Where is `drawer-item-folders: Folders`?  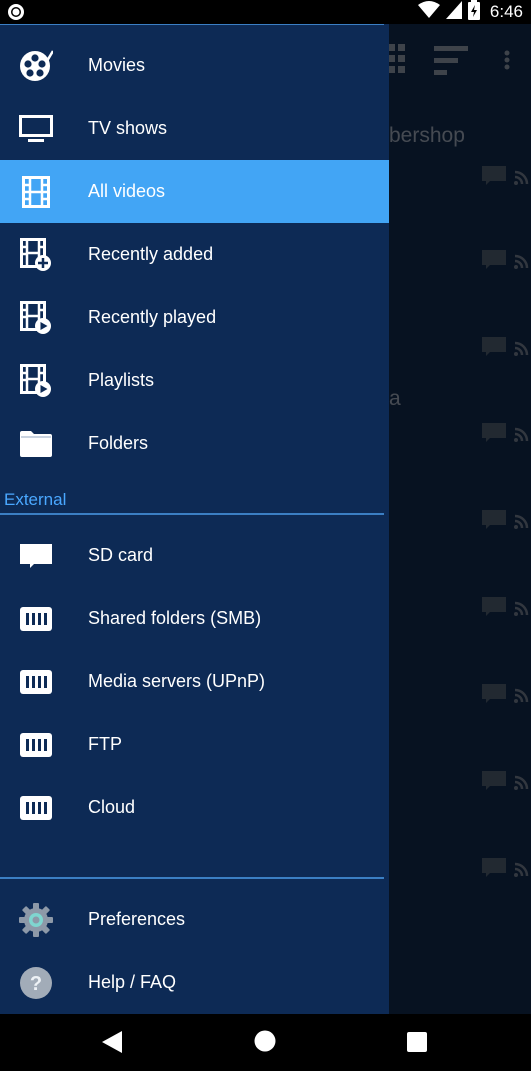 drawer-item-folders: Folders is located at coordinates (194, 443).